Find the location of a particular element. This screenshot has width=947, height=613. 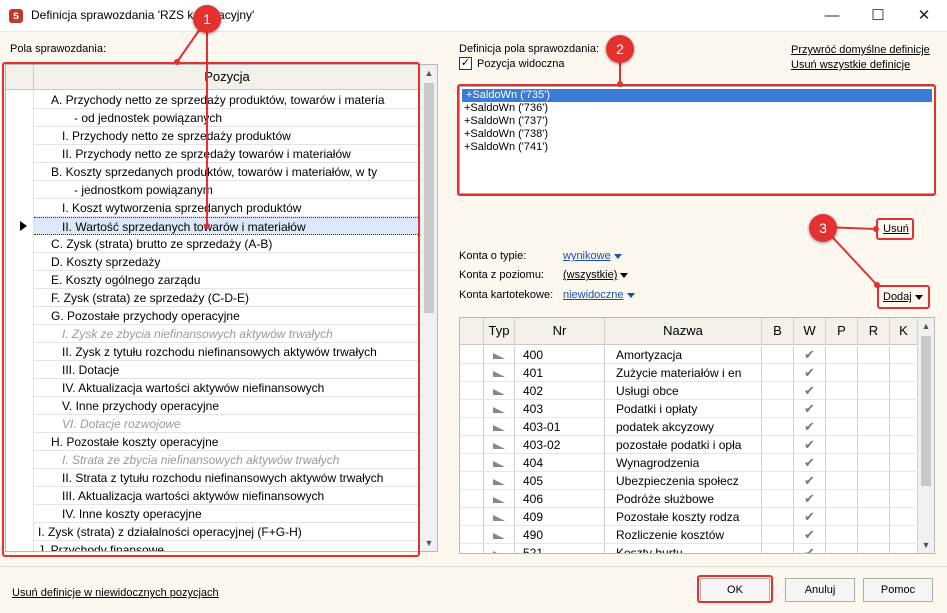

maximize-button: ☐ is located at coordinates (878, 15).